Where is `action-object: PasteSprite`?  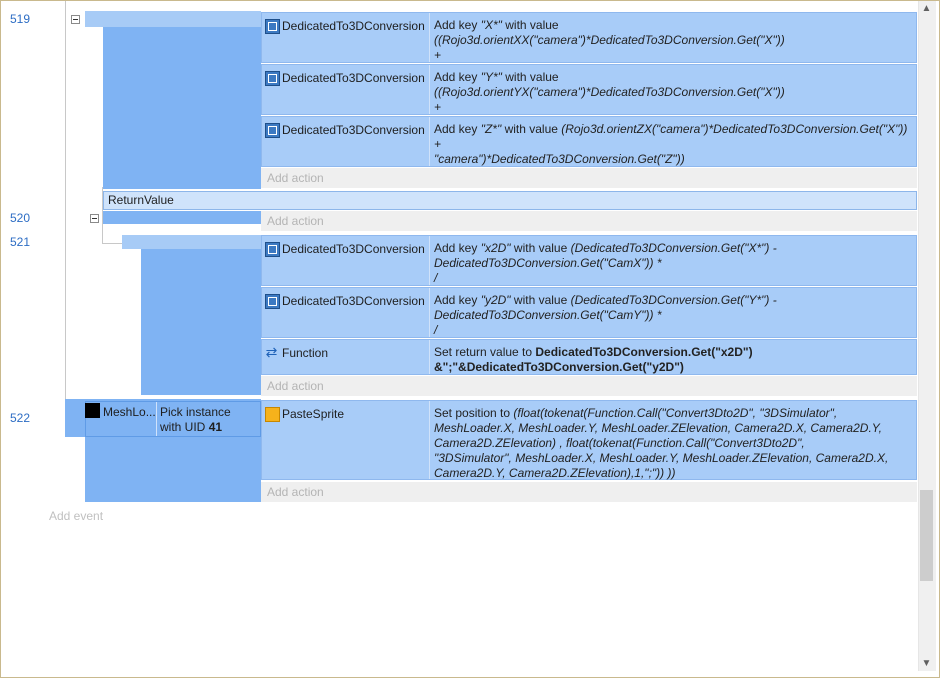 action-object: PasteSprite is located at coordinates (346, 440).